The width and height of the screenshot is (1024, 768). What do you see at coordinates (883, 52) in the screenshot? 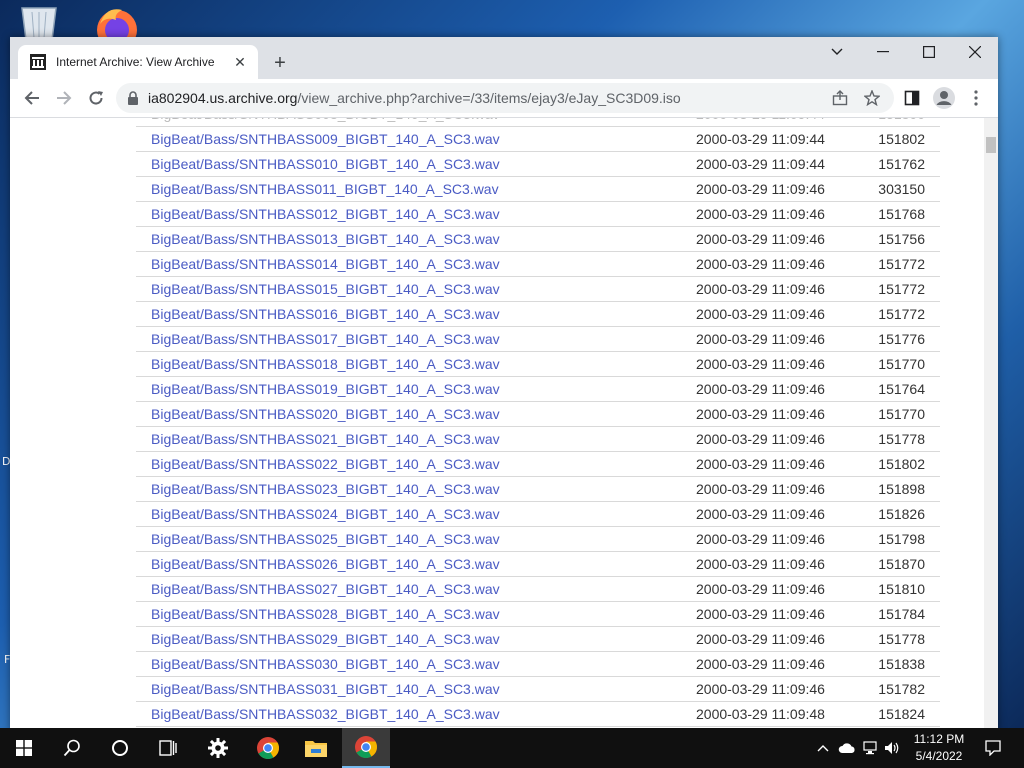
I see `minimize-icon` at bounding box center [883, 52].